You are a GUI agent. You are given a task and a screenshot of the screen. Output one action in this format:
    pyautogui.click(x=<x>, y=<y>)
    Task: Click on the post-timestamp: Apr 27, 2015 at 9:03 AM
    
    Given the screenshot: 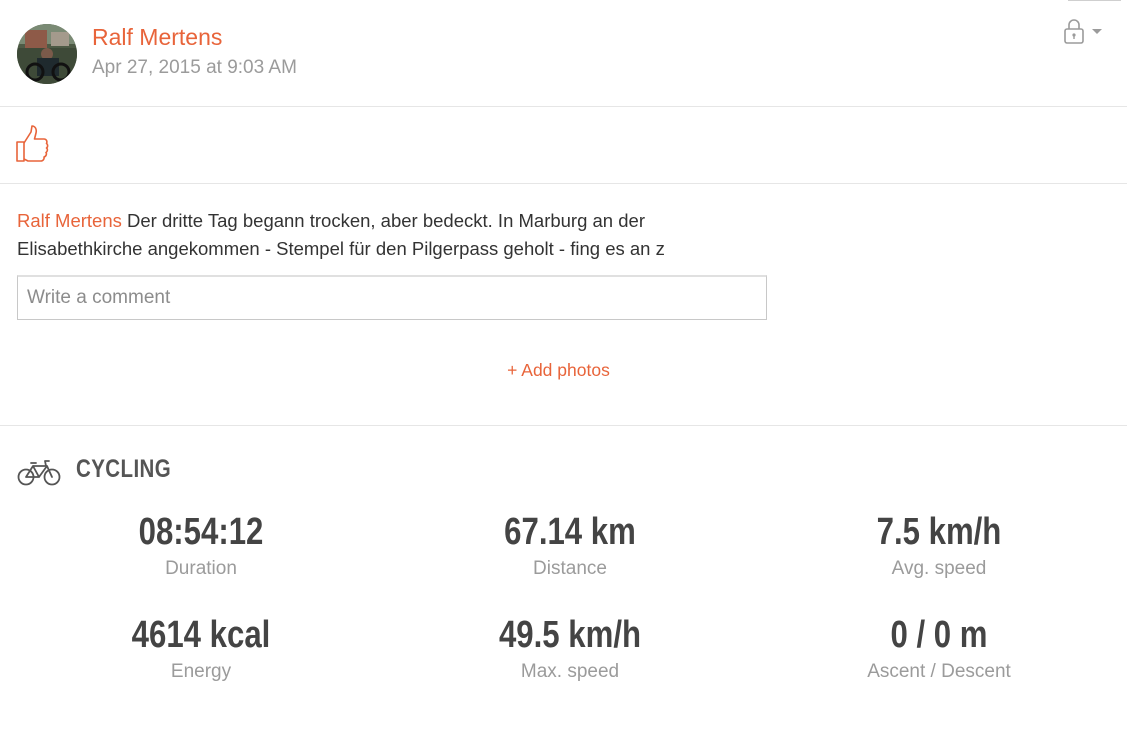 What is the action you would take?
    pyautogui.click(x=194, y=67)
    